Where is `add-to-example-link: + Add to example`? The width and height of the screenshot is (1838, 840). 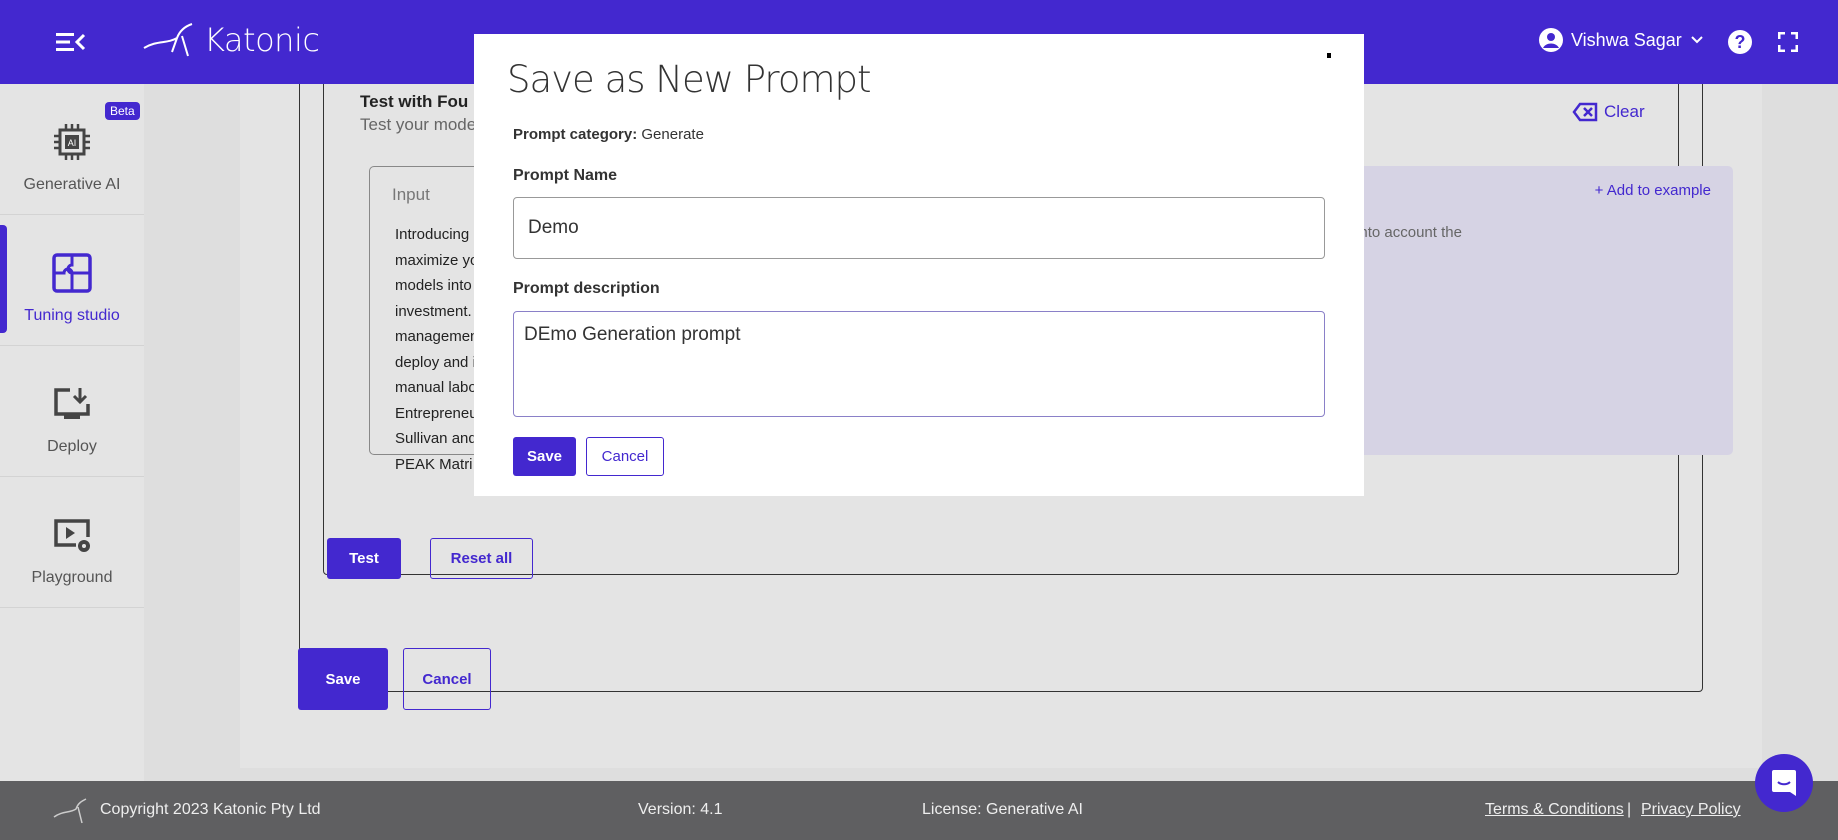
add-to-example-link: + Add to example is located at coordinates (1653, 190).